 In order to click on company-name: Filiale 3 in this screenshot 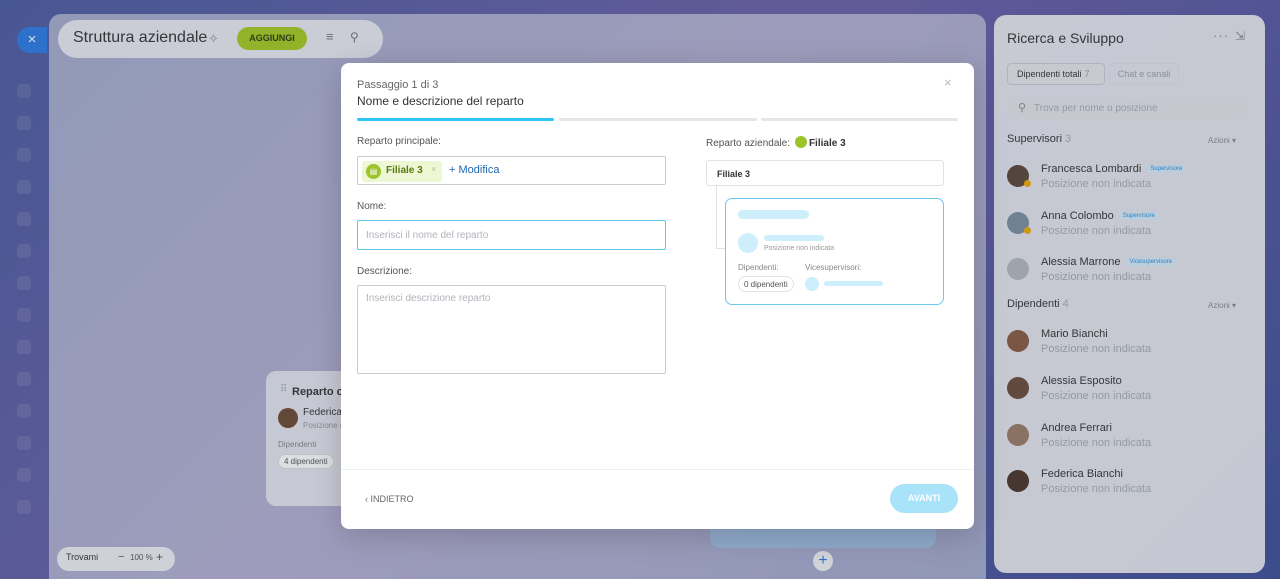, I will do `click(827, 143)`.